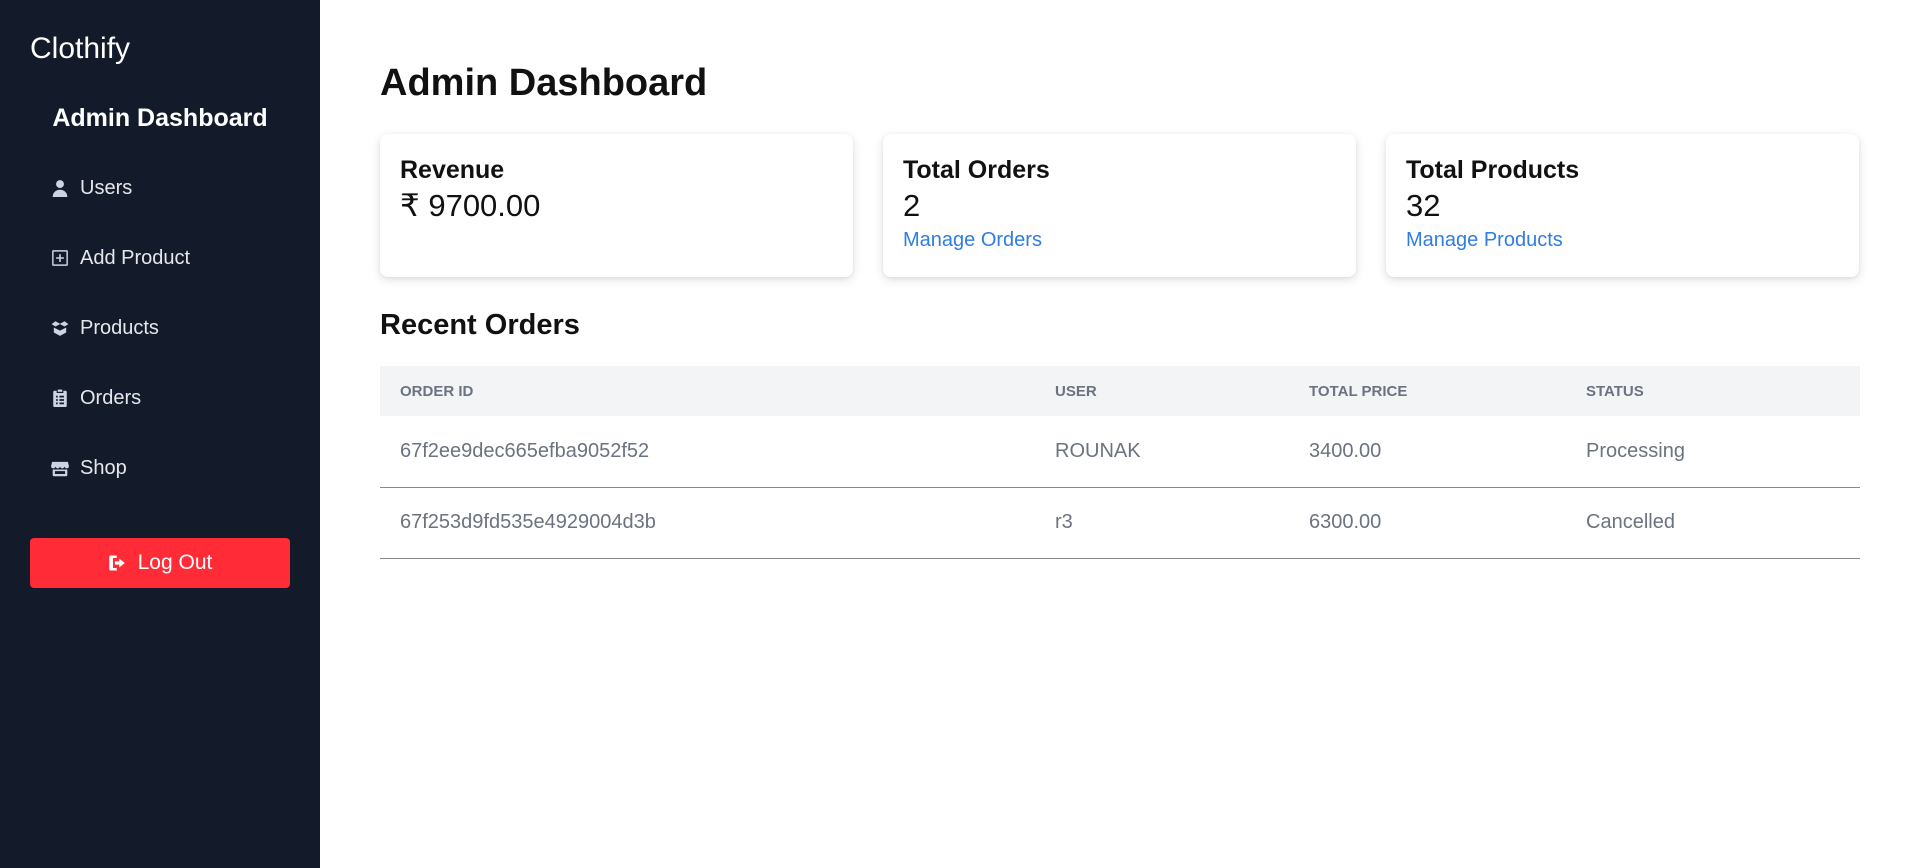 The image size is (1920, 868). What do you see at coordinates (437, 391) in the screenshot?
I see `column-header-order-id: Order ID` at bounding box center [437, 391].